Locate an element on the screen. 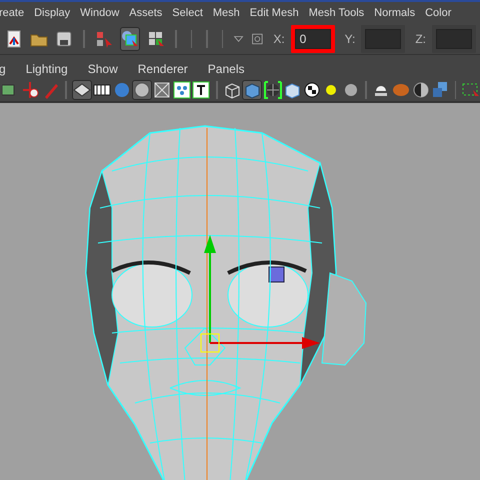  circle-button is located at coordinates (142, 90).